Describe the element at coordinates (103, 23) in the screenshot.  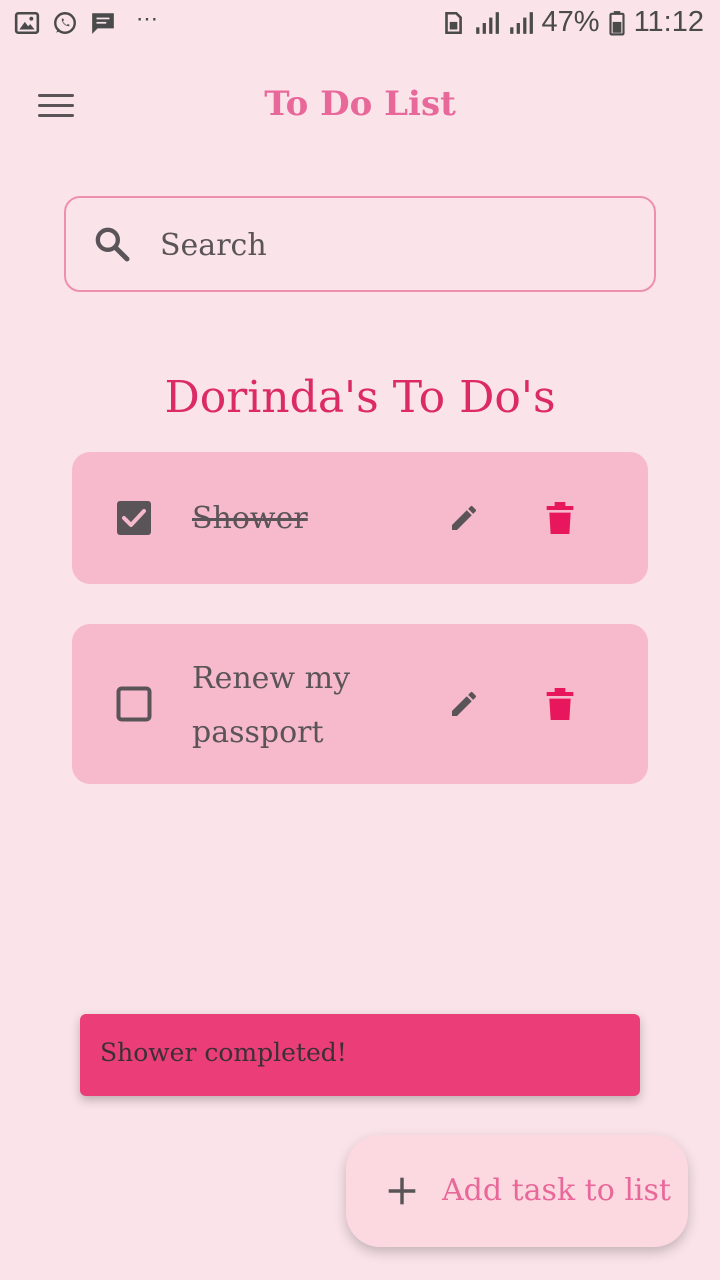
I see `message-icon` at that location.